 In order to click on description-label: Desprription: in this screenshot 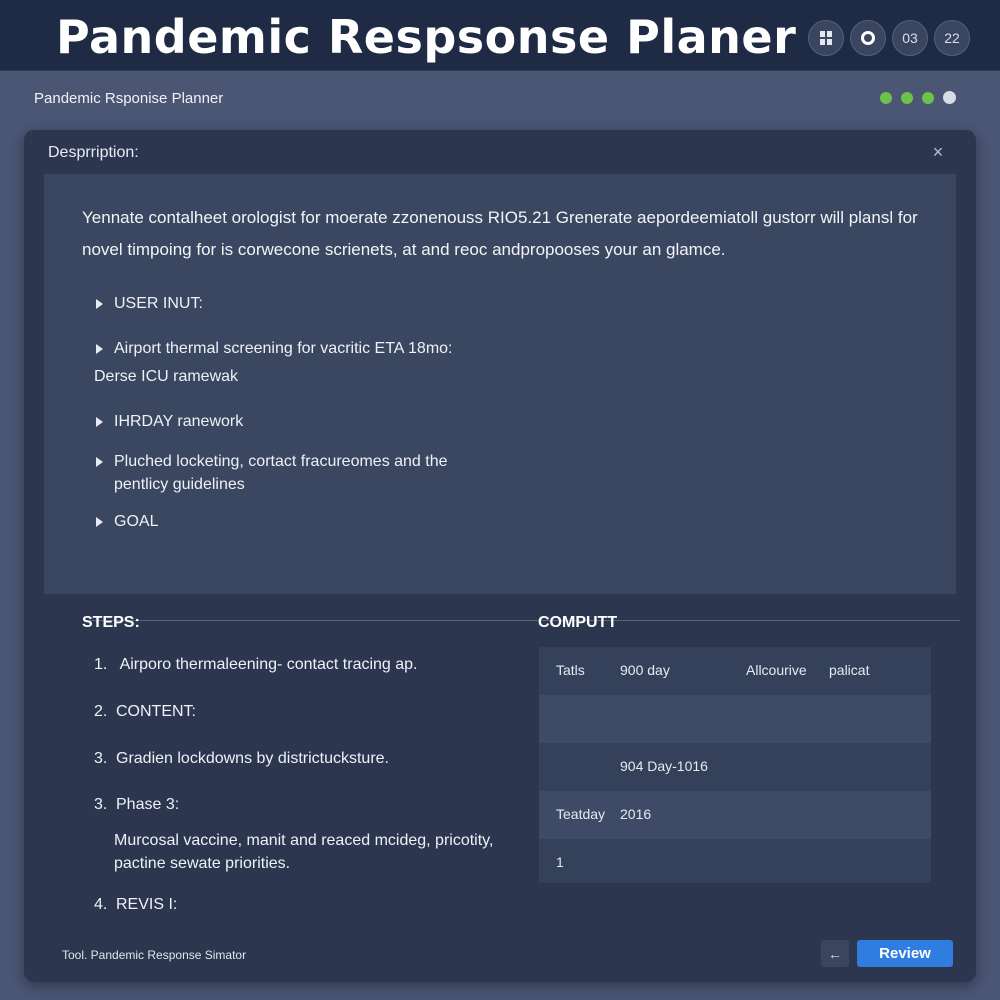, I will do `click(93, 152)`.